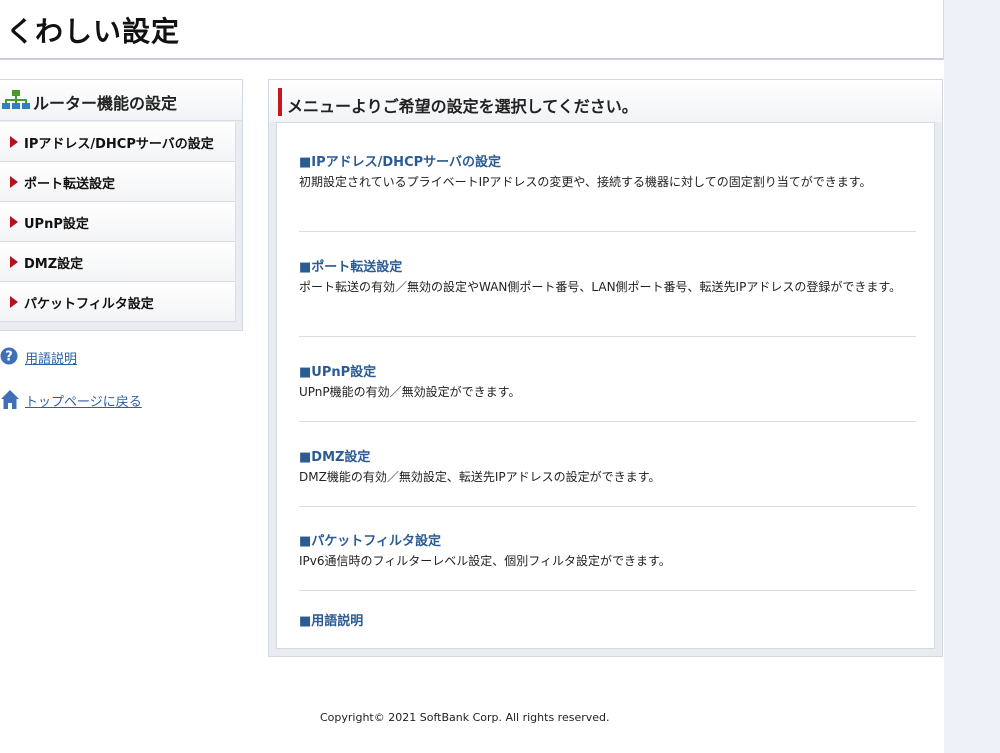  I want to click on glossary-link: 用語説明, so click(51, 357).